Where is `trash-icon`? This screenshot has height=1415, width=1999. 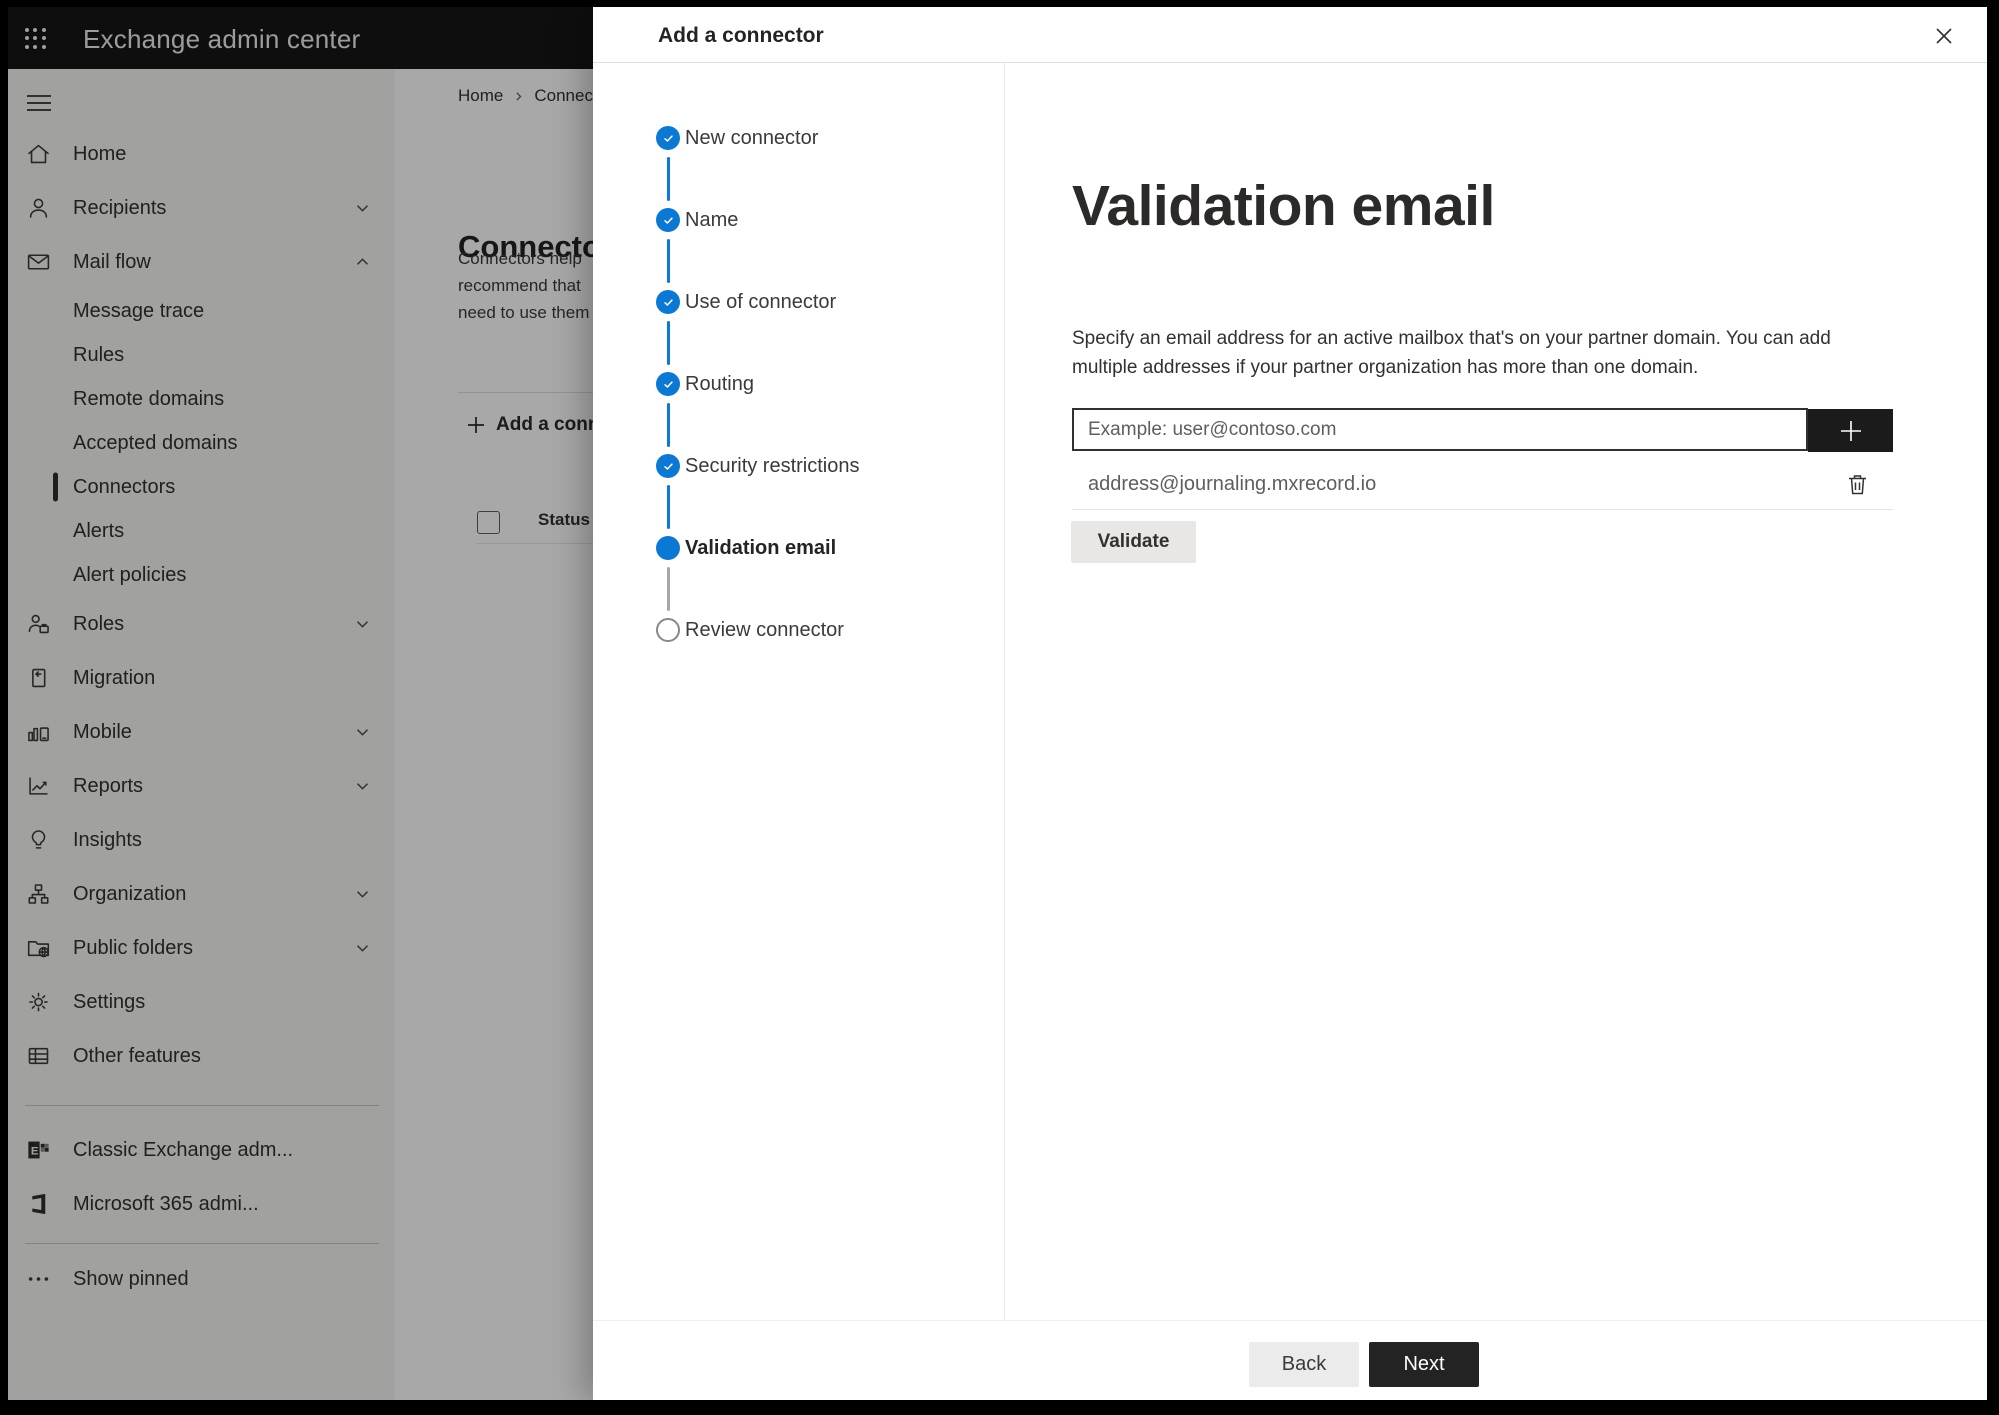
trash-icon is located at coordinates (1857, 484).